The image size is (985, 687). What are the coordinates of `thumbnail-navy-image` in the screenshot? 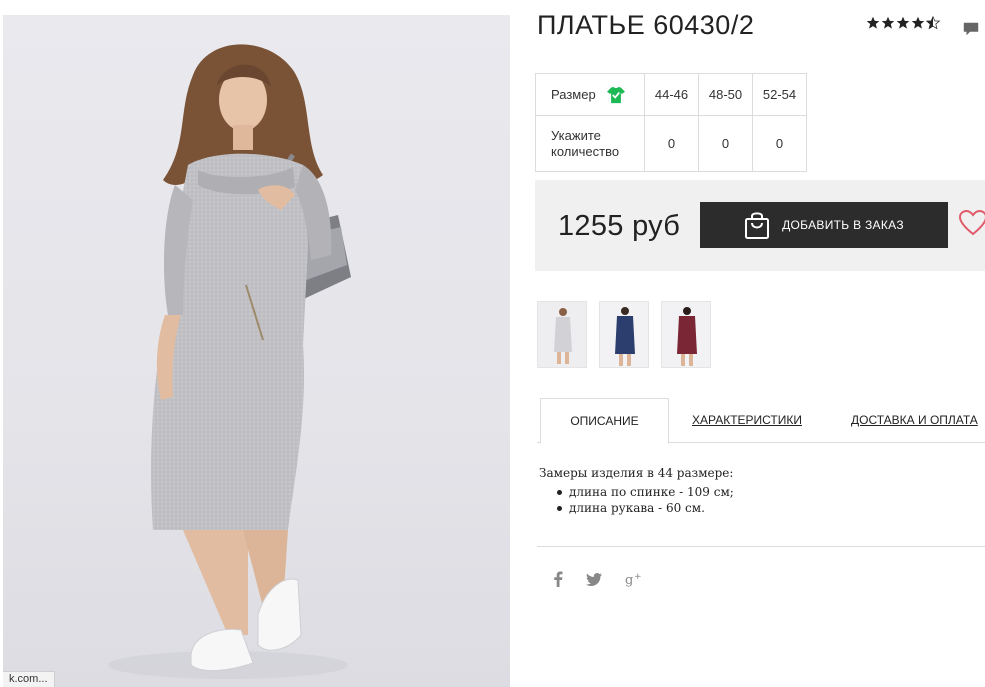 It's located at (624, 334).